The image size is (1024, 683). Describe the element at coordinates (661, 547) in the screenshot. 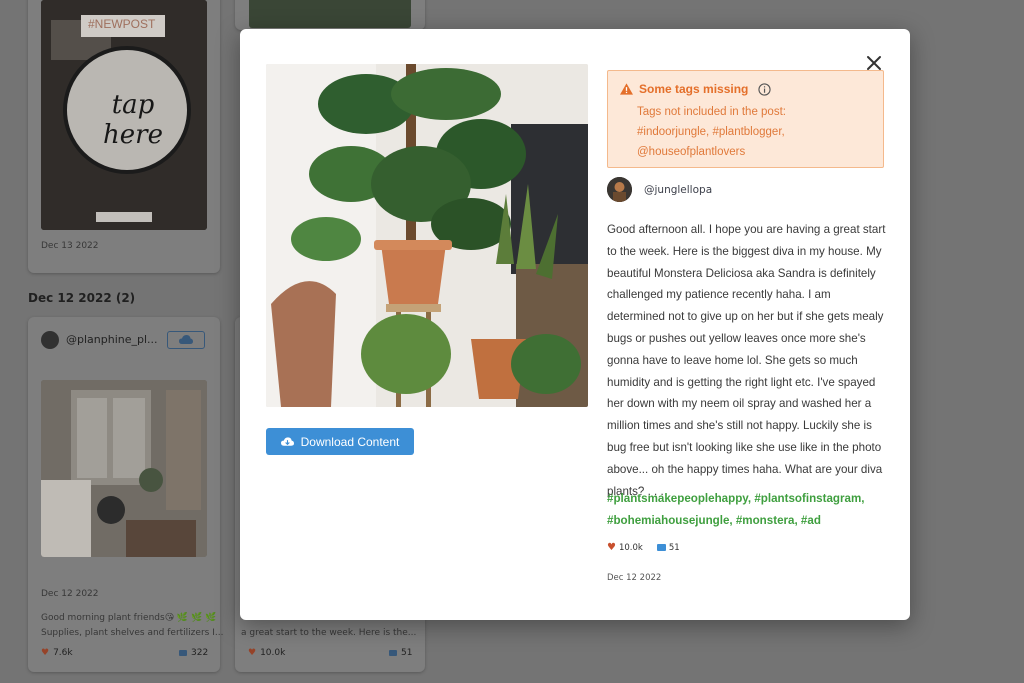

I see `comment-icon` at that location.